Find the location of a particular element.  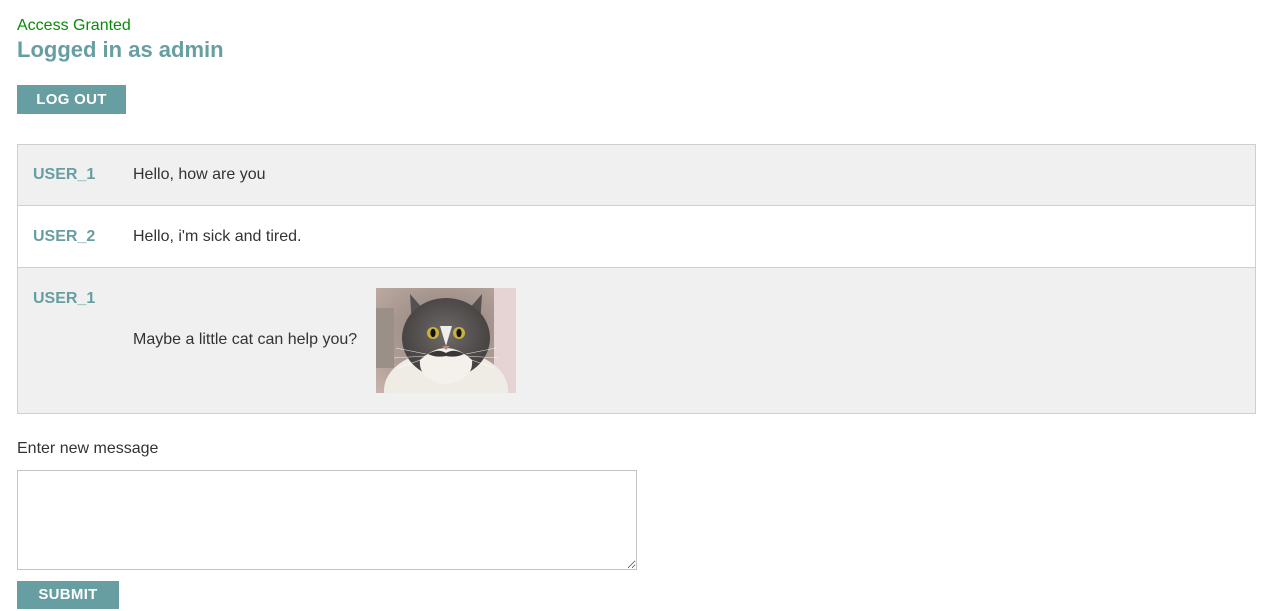

message-input is located at coordinates (327, 520).